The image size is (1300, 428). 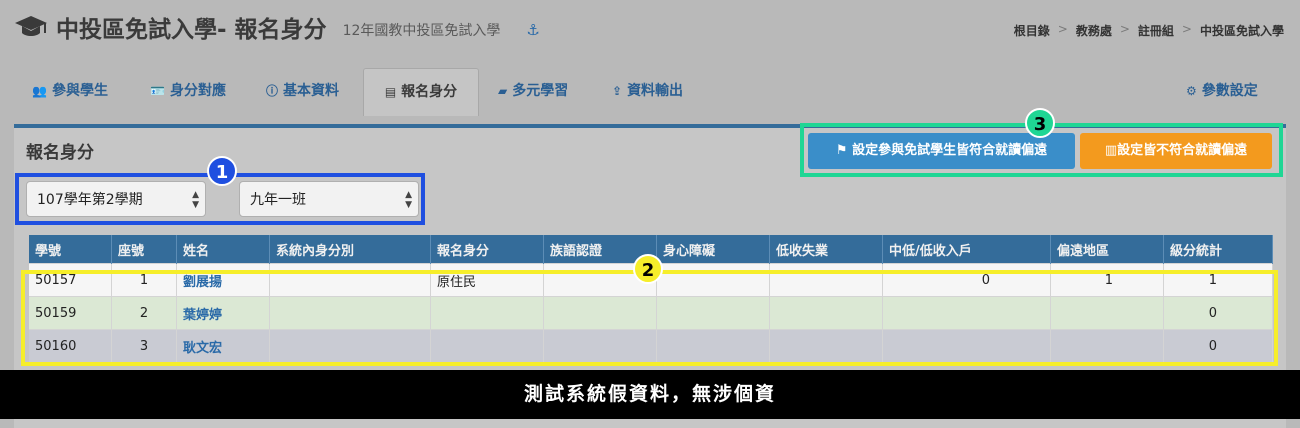 I want to click on column-header: 座號, so click(x=144, y=249).